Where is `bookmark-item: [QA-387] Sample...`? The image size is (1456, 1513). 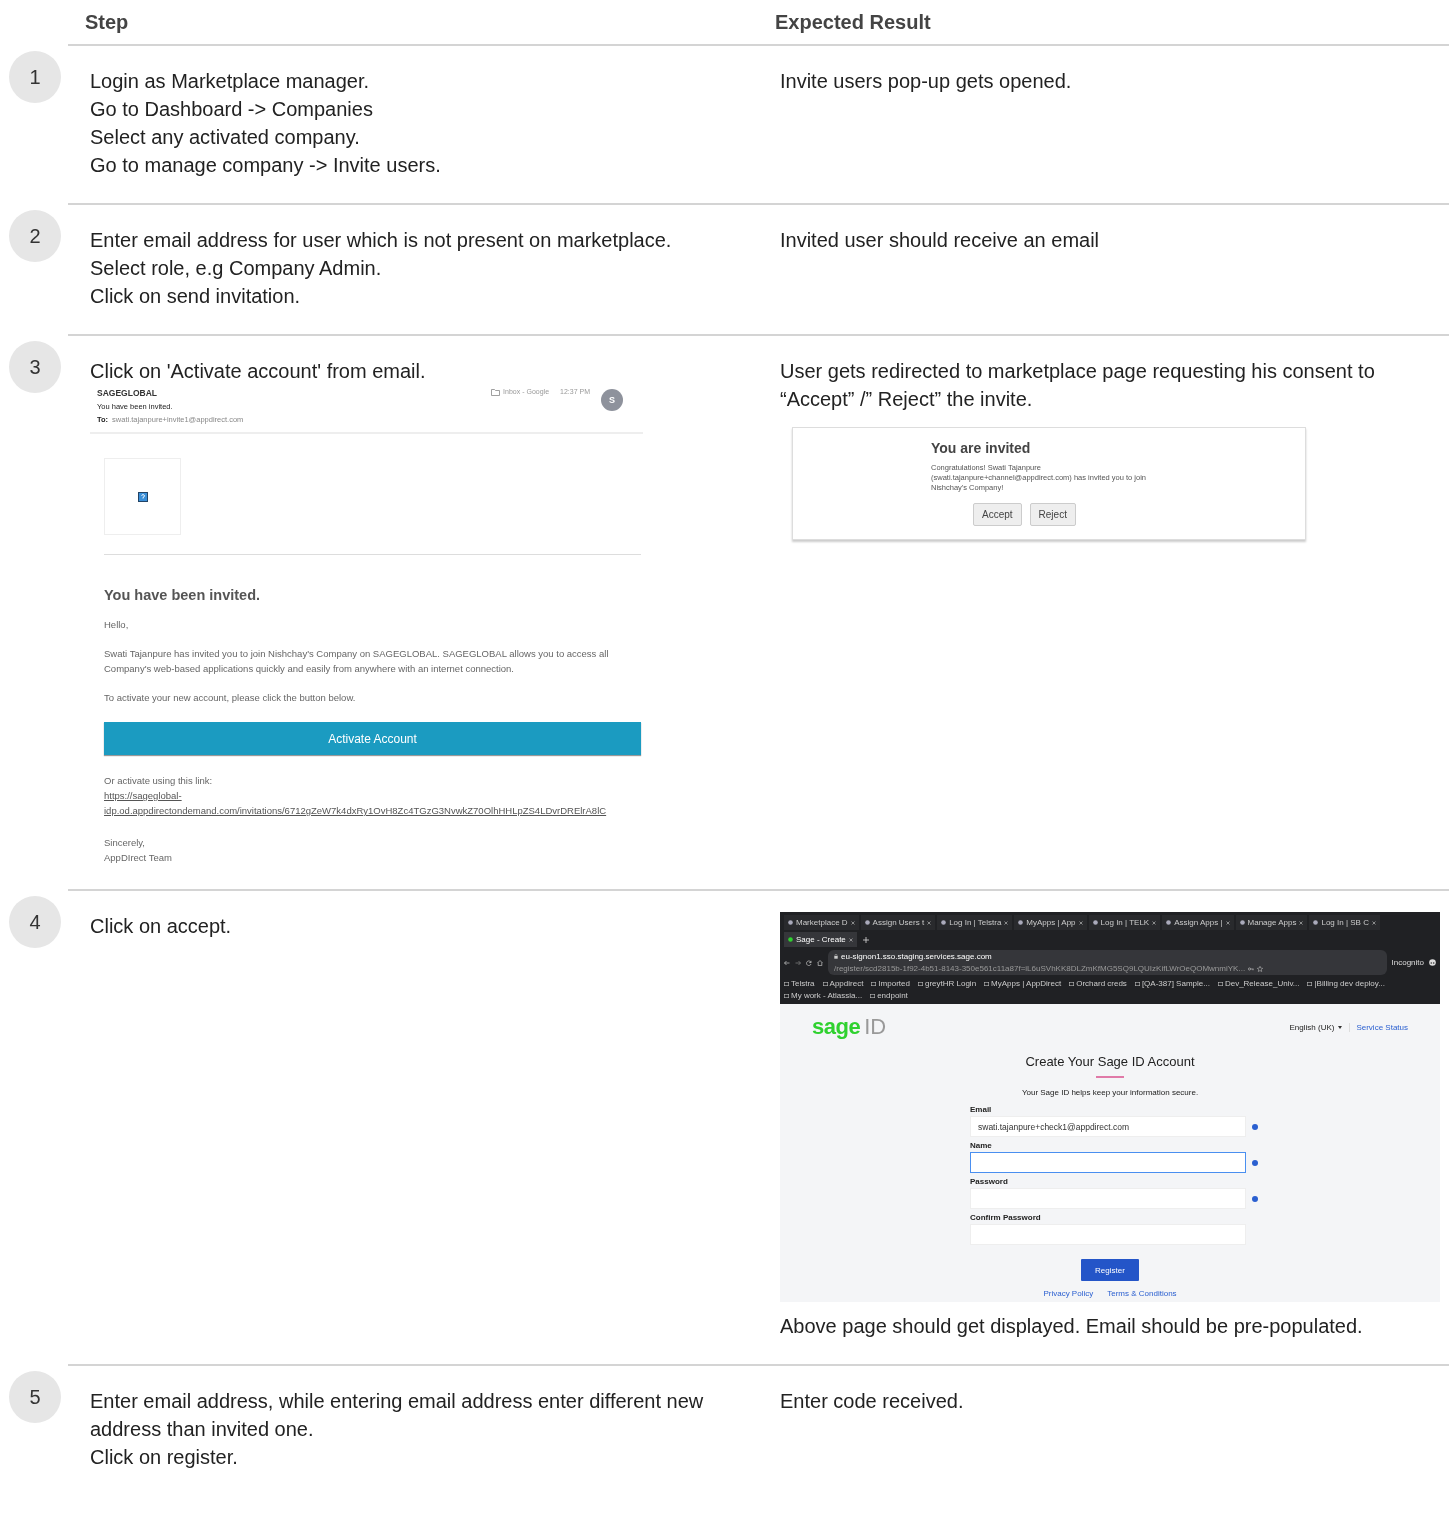 bookmark-item: [QA-387] Sample... is located at coordinates (1172, 983).